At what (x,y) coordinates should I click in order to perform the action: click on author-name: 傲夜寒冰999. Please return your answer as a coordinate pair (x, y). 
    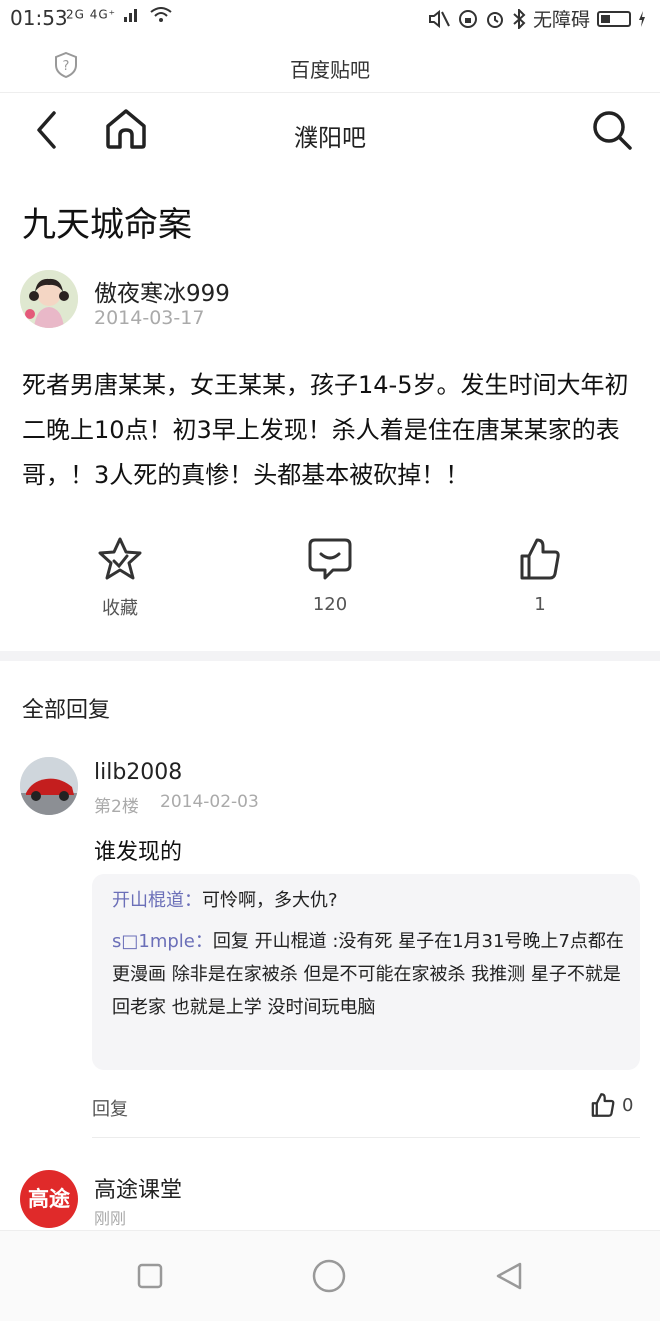
    Looking at the image, I should click on (162, 291).